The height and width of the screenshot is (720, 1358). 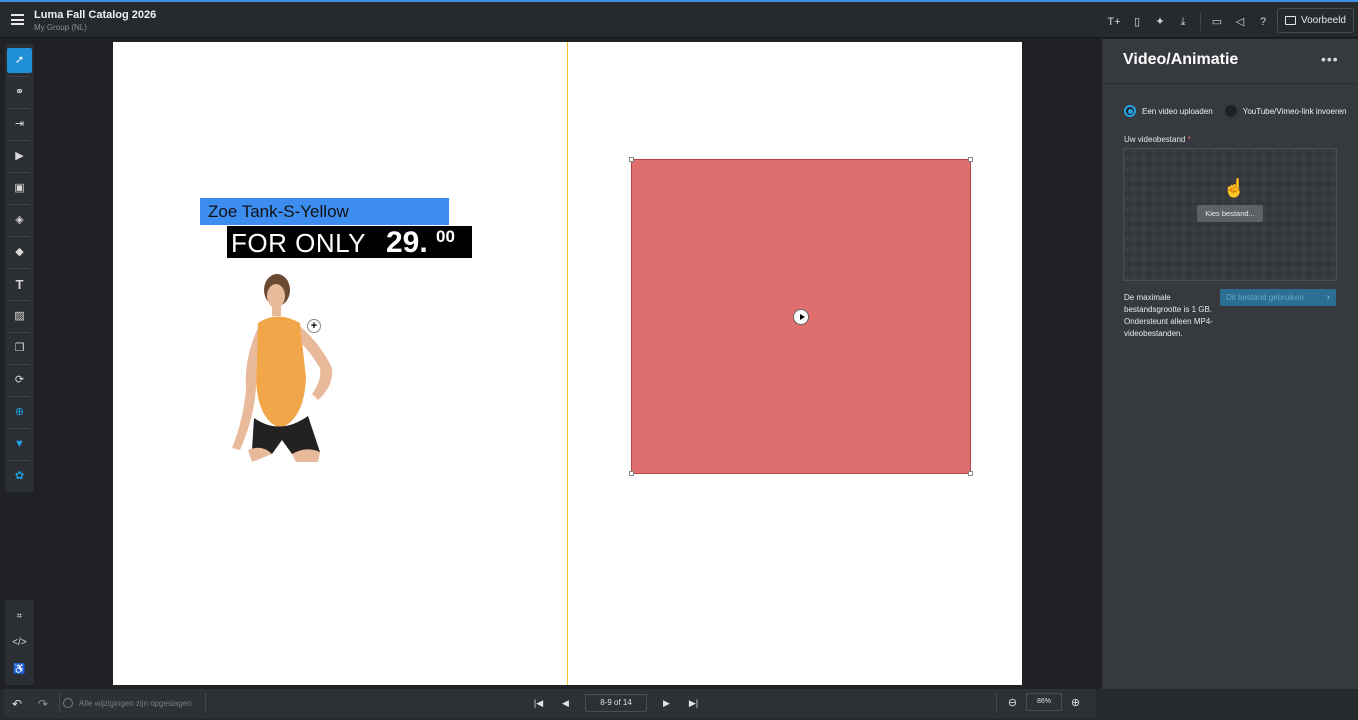 What do you see at coordinates (19, 124) in the screenshot?
I see `export-tool-icon: ⇥` at bounding box center [19, 124].